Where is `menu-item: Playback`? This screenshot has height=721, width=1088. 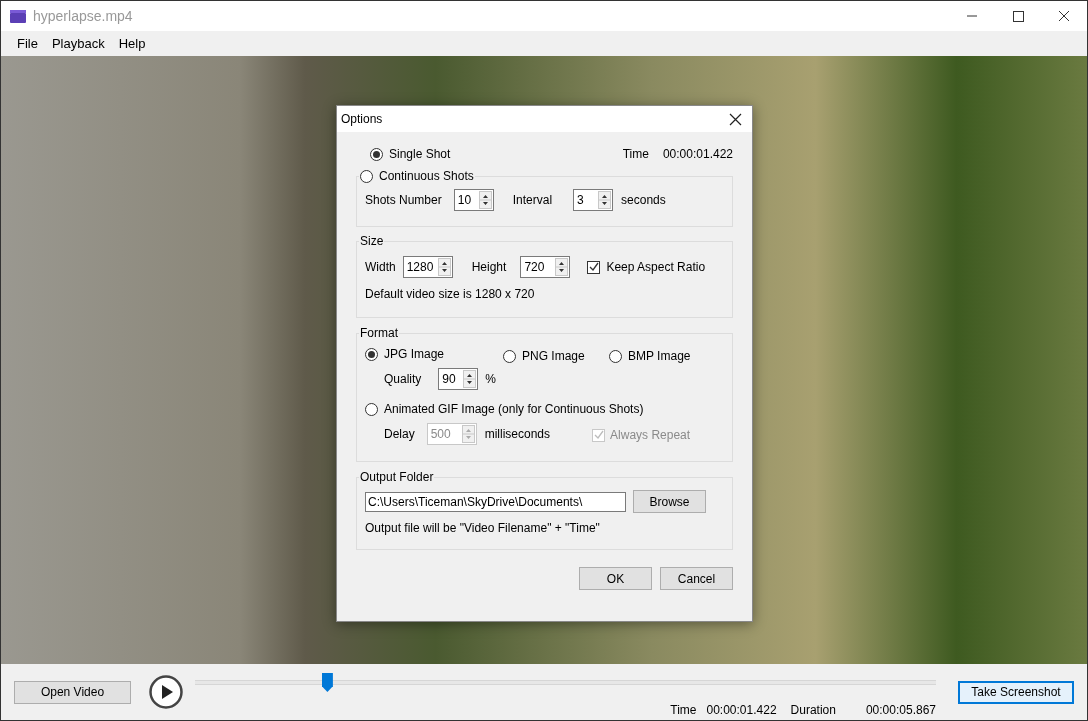 menu-item: Playback is located at coordinates (78, 43).